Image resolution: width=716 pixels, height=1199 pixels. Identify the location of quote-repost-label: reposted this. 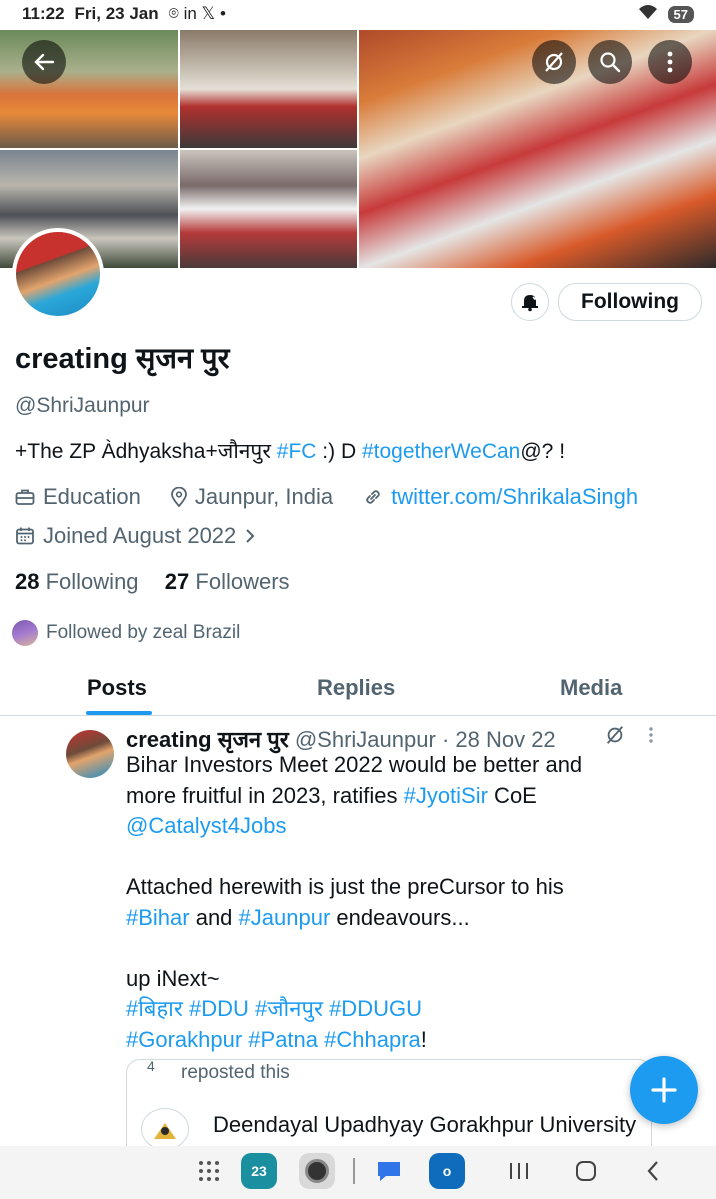
(235, 1072).